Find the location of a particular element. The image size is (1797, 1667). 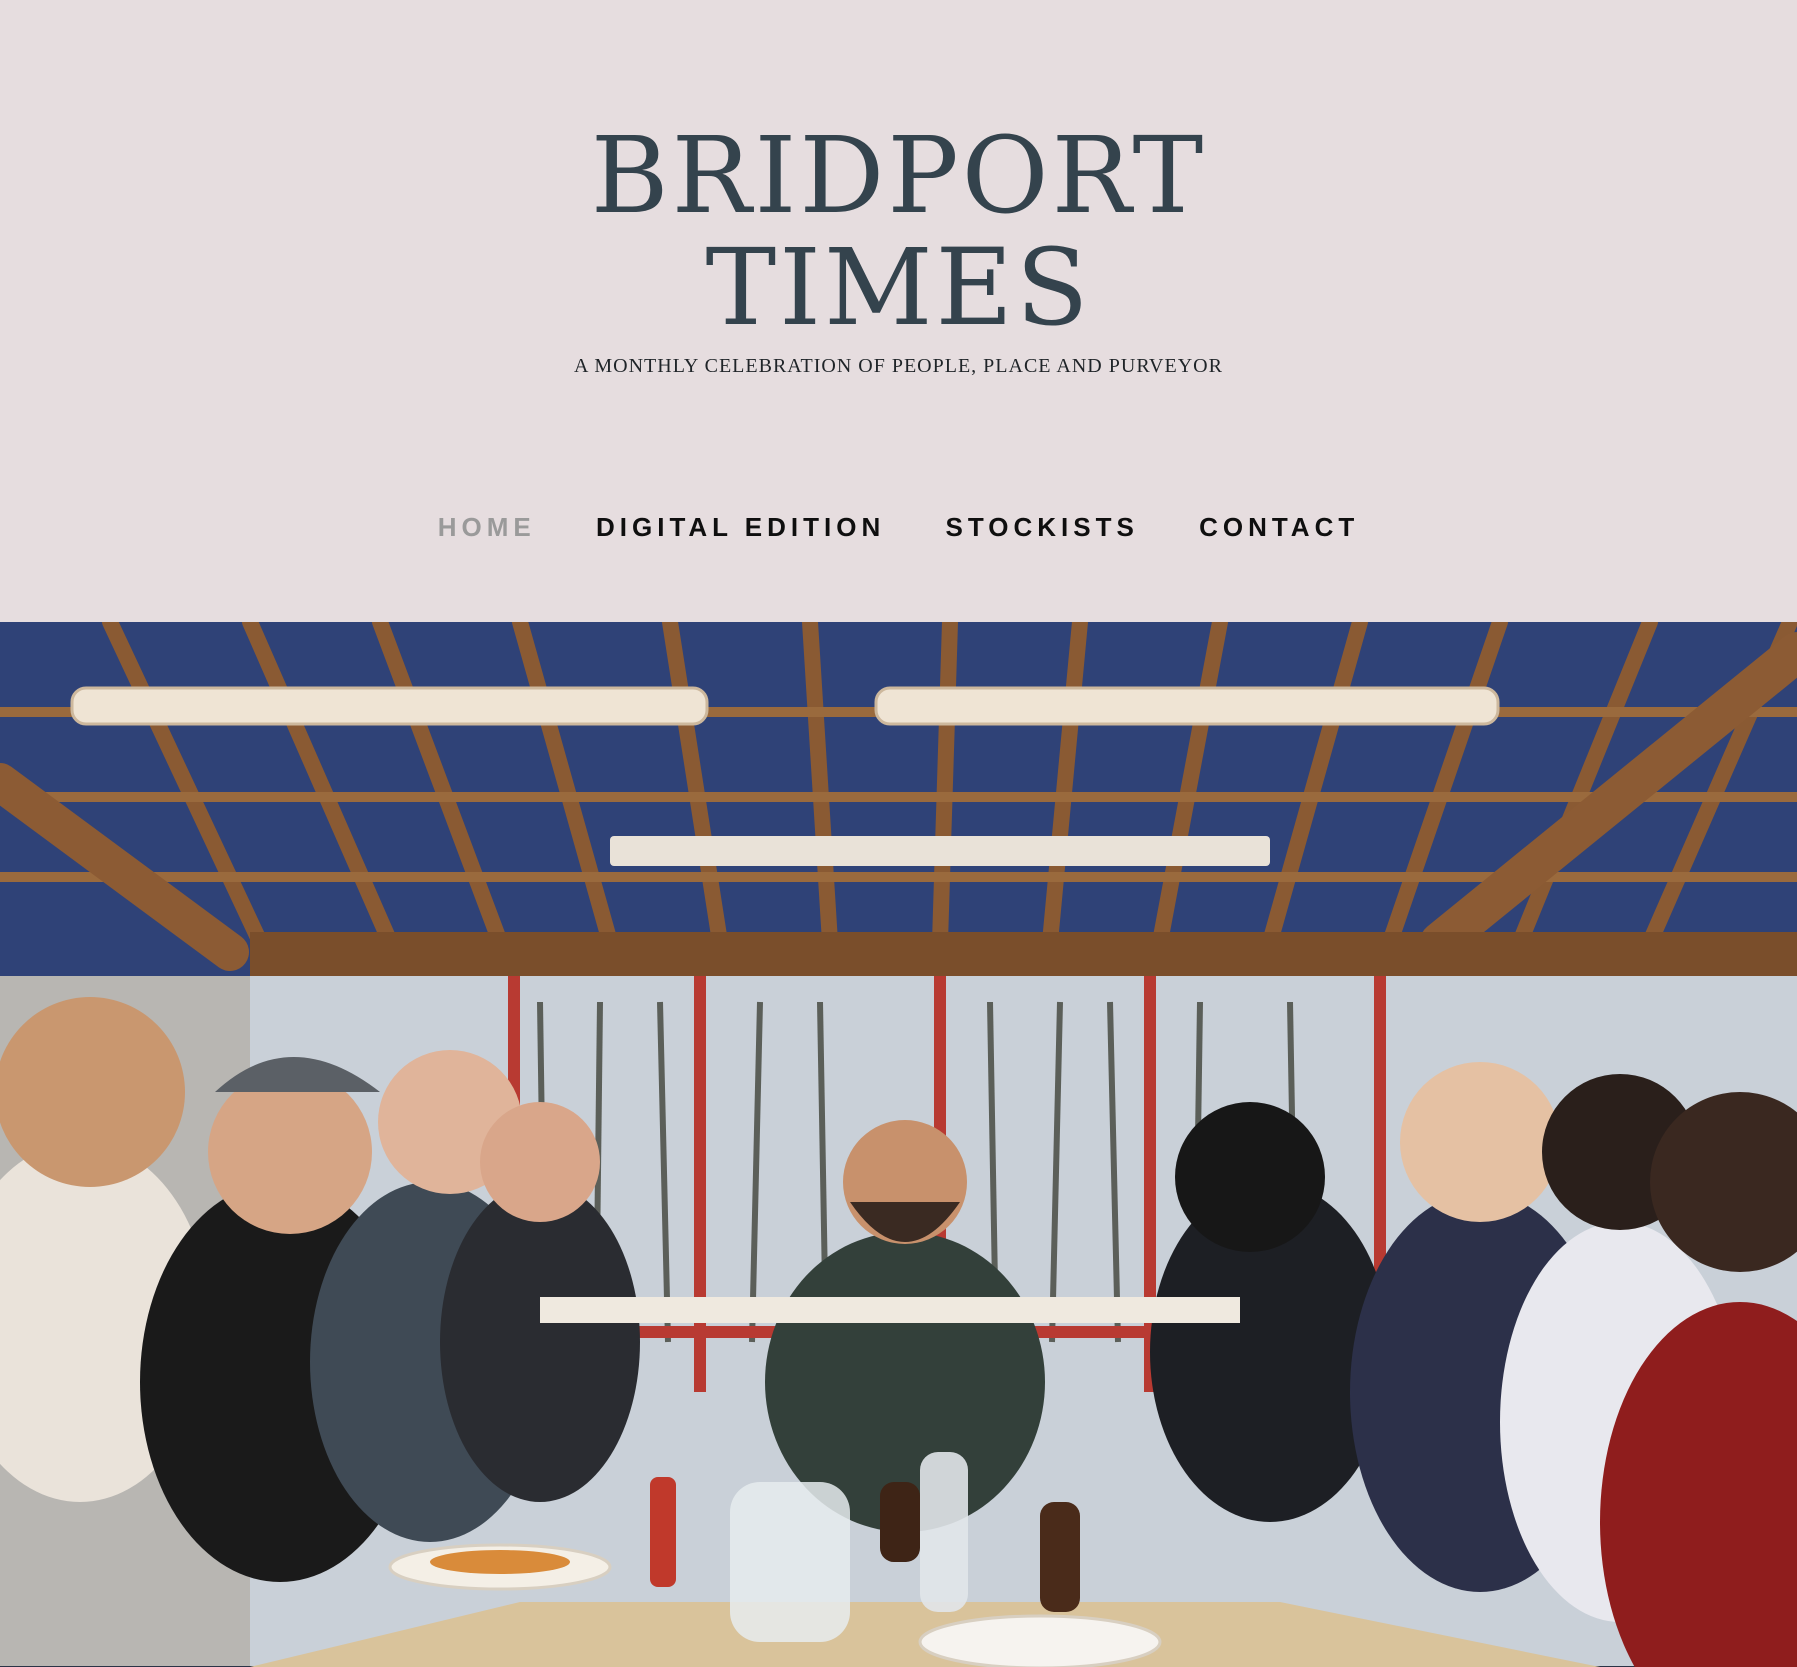

nav-digital-edition-link: DIGITAL EDITION is located at coordinates (740, 527).